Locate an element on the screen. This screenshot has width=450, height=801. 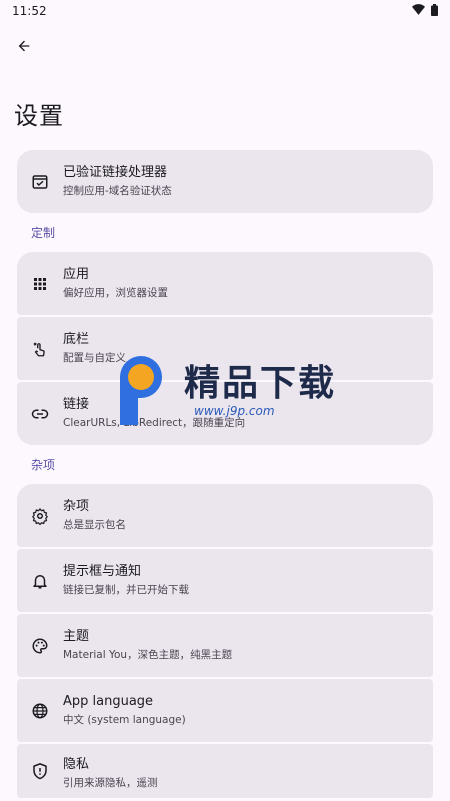
link-icon is located at coordinates (40, 414).